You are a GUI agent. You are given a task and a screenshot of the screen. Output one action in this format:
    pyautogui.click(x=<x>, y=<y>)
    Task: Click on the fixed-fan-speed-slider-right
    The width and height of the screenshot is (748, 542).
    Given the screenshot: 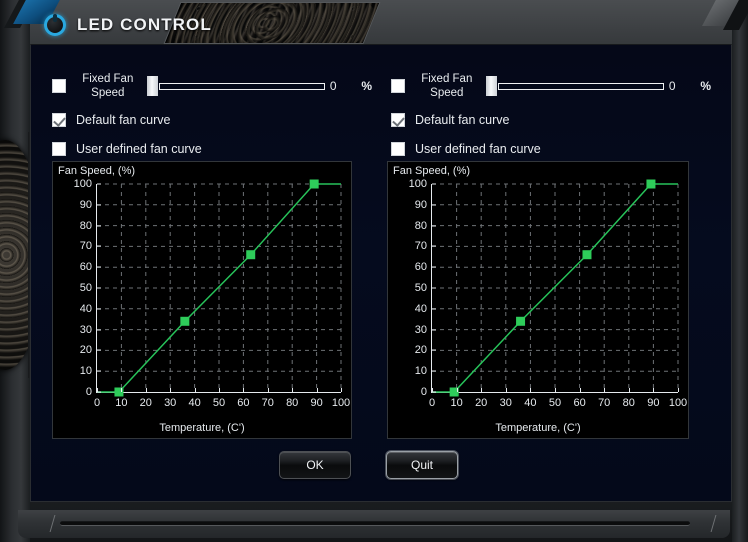 What is the action you would take?
    pyautogui.click(x=574, y=86)
    